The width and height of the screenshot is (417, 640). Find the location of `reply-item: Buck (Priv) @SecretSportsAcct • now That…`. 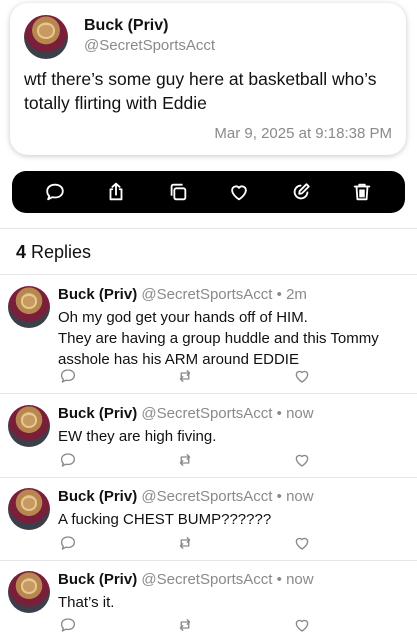

reply-item: Buck (Priv) @SecretSportsAcct • now That… is located at coordinates (208, 600).